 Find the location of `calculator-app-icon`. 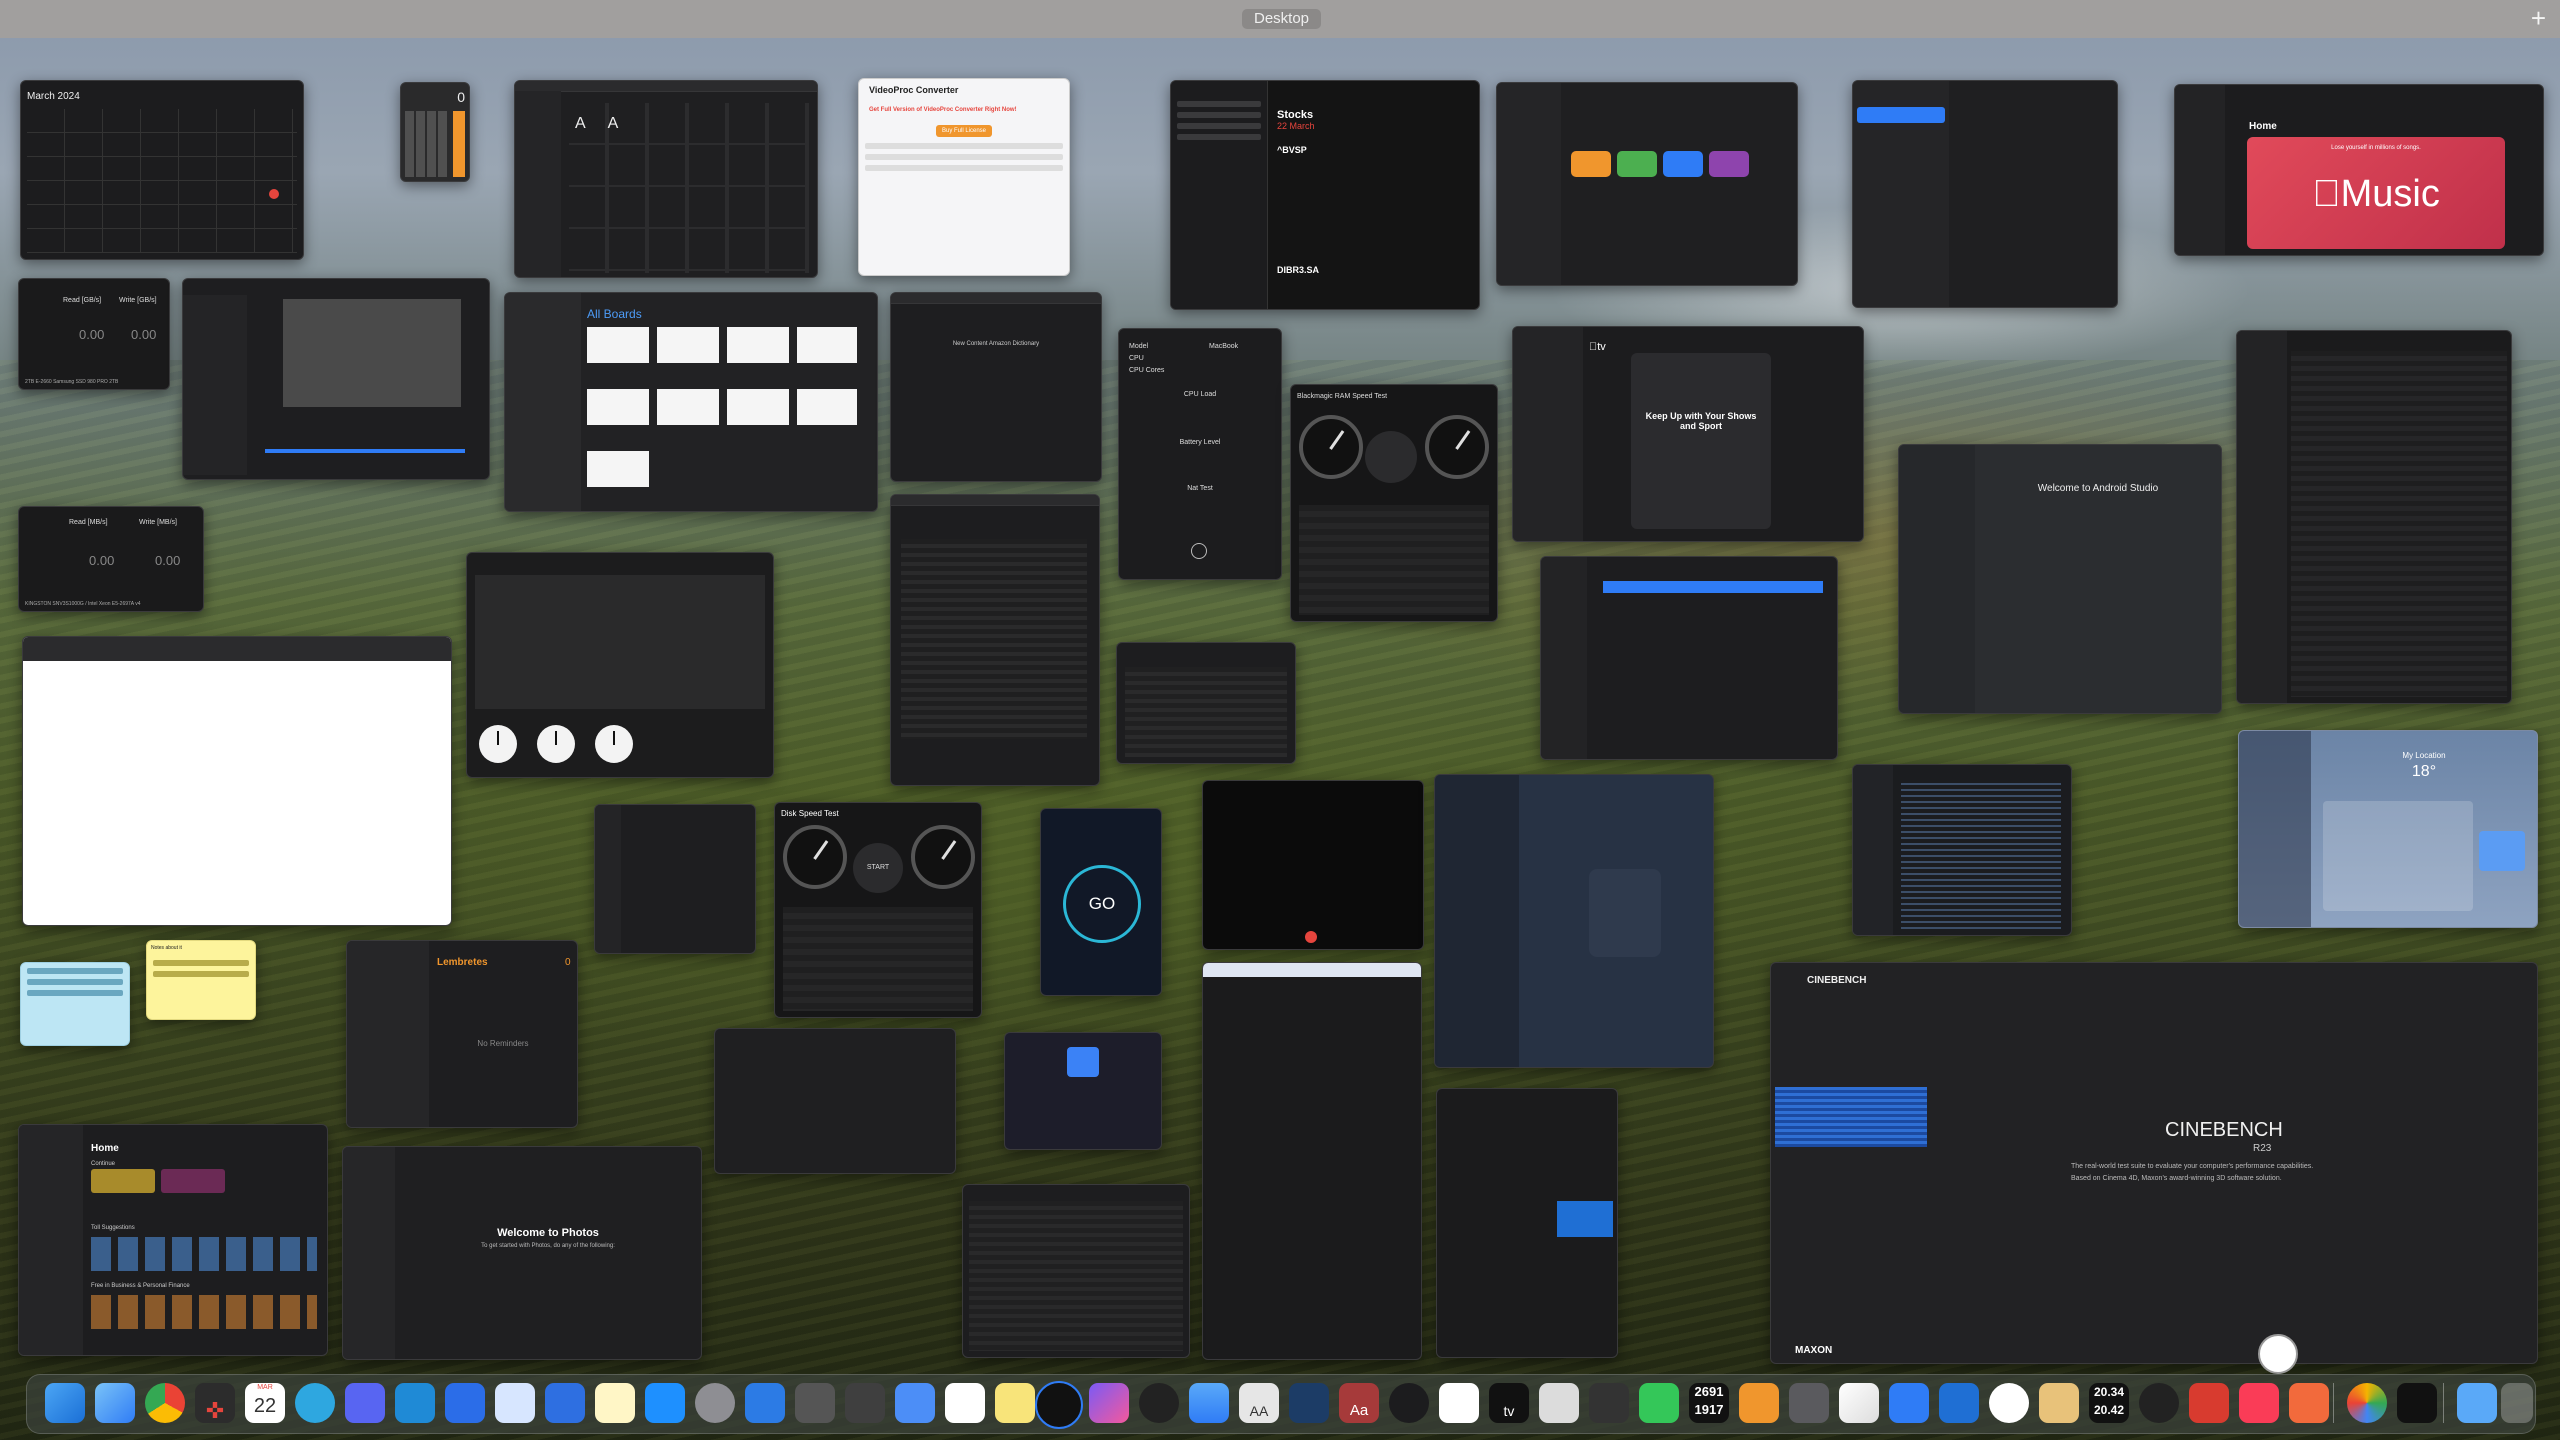

calculator-app-icon is located at coordinates (1809, 1403).